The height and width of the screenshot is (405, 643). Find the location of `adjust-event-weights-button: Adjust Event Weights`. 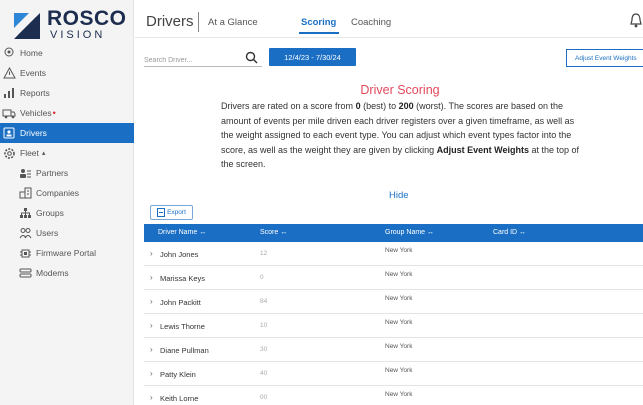

adjust-event-weights-button: Adjust Event Weights is located at coordinates (604, 58).